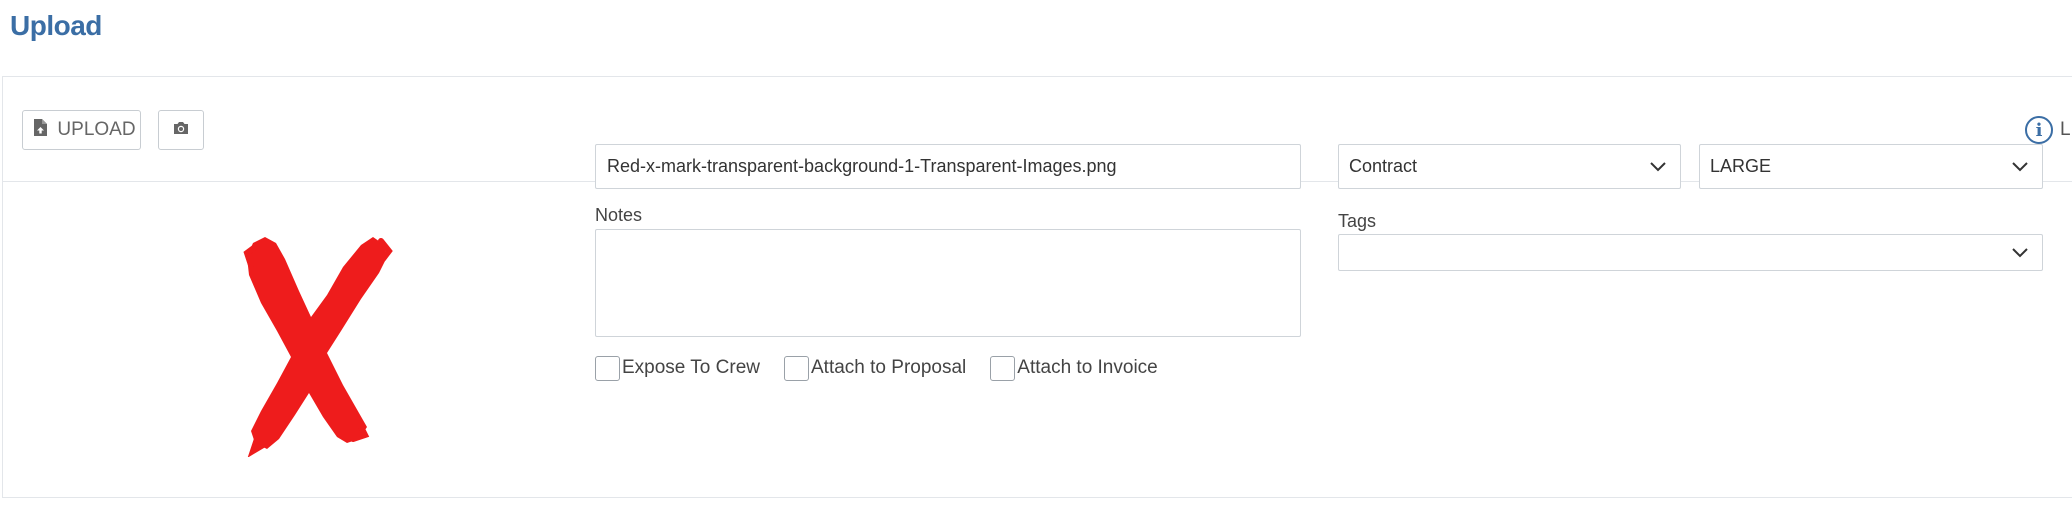  Describe the element at coordinates (619, 215) in the screenshot. I see `notes-label: Notes` at that location.